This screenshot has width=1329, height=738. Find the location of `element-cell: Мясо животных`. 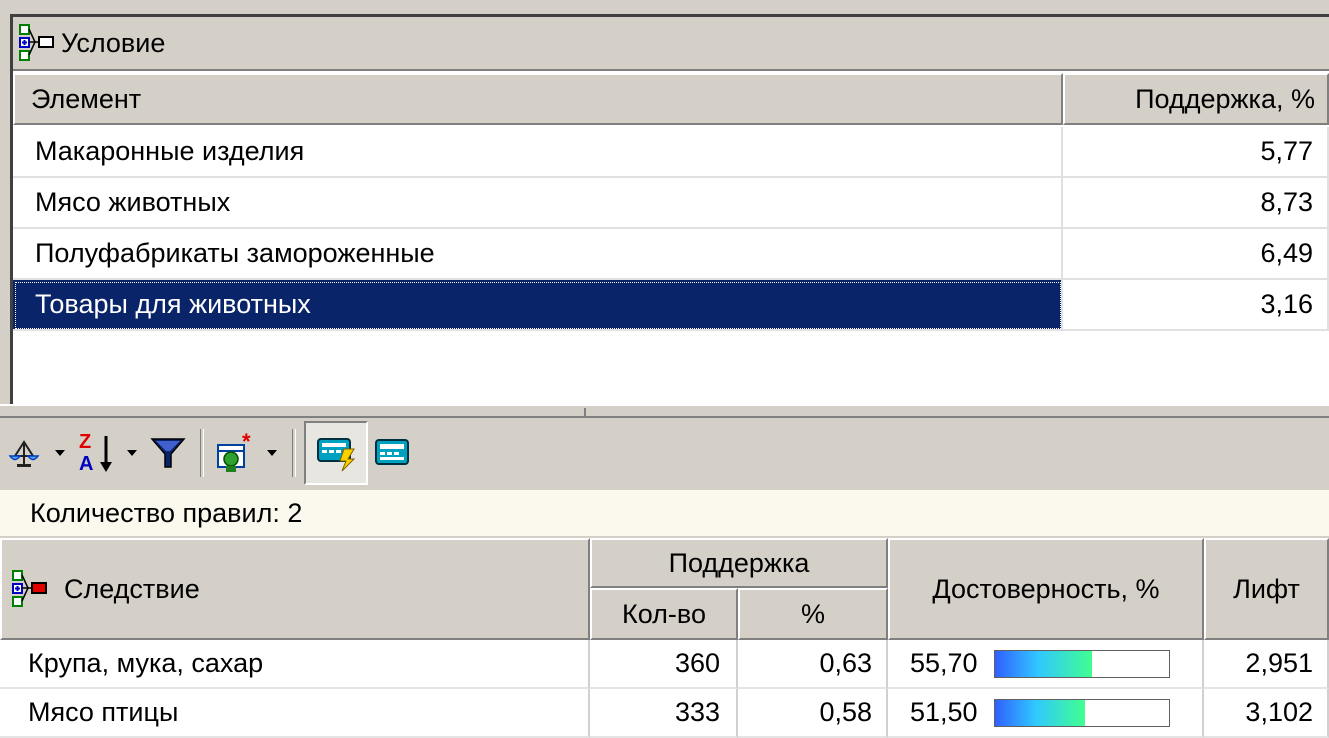

element-cell: Мясо животных is located at coordinates (538, 203).